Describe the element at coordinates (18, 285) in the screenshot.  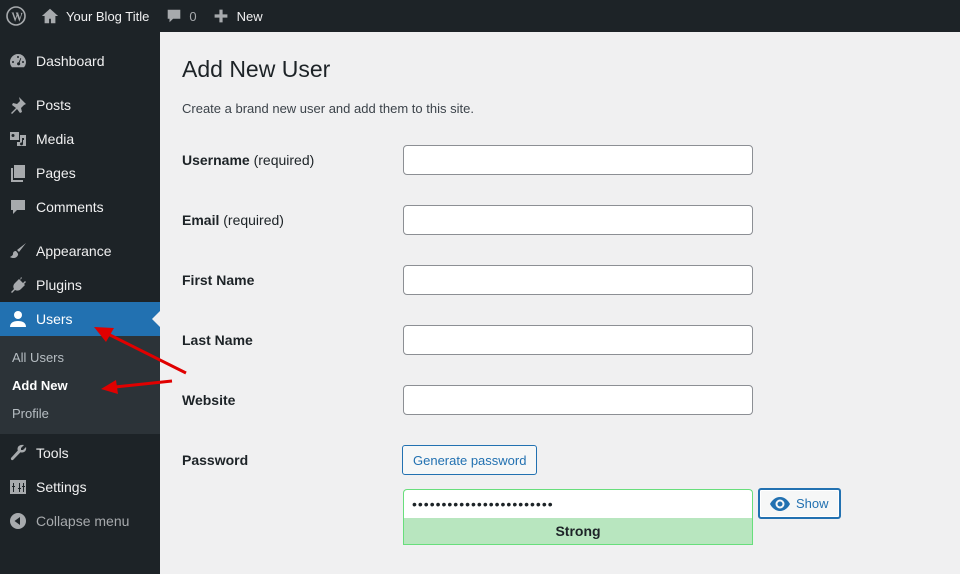
I see `plug-icon` at that location.